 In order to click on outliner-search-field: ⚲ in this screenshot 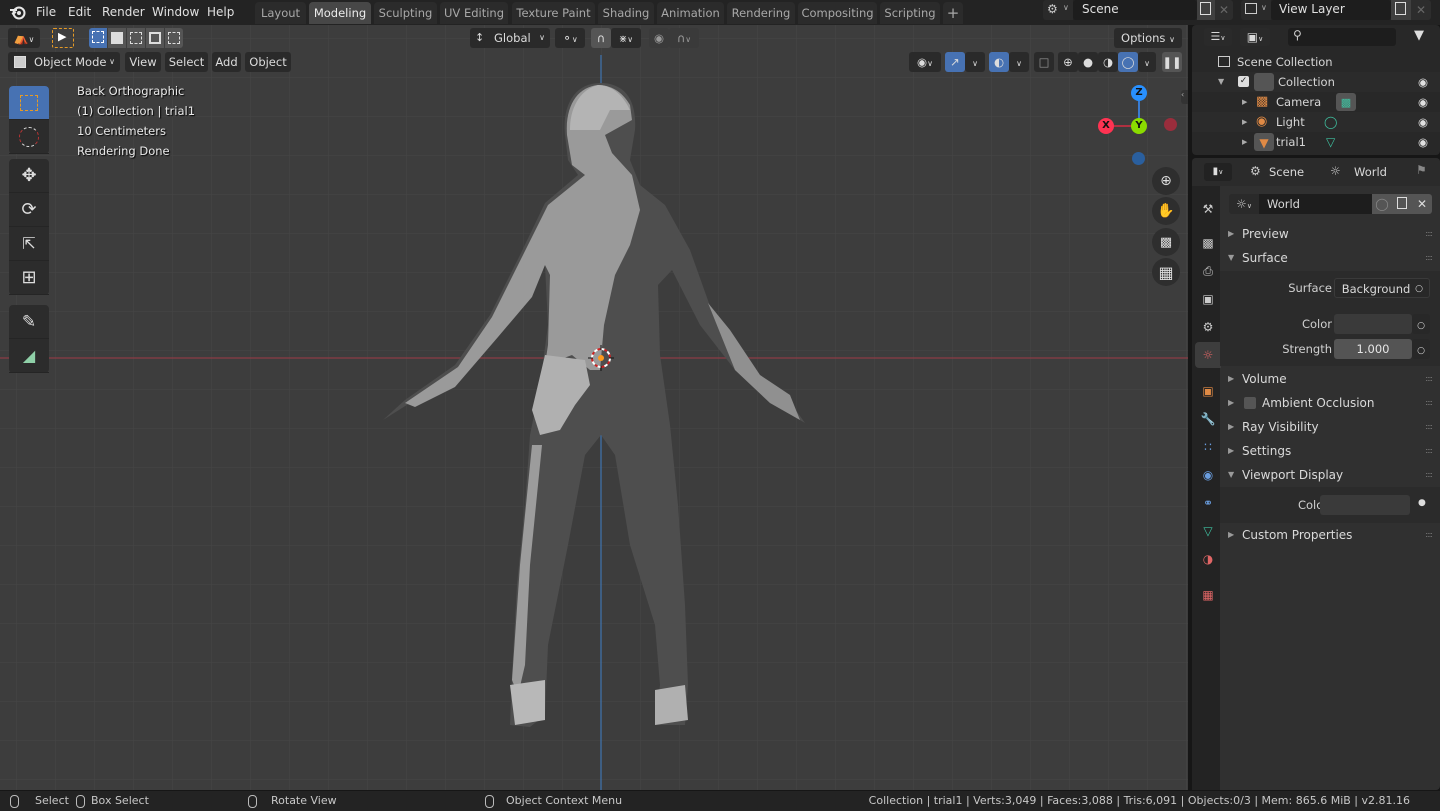, I will do `click(1342, 37)`.